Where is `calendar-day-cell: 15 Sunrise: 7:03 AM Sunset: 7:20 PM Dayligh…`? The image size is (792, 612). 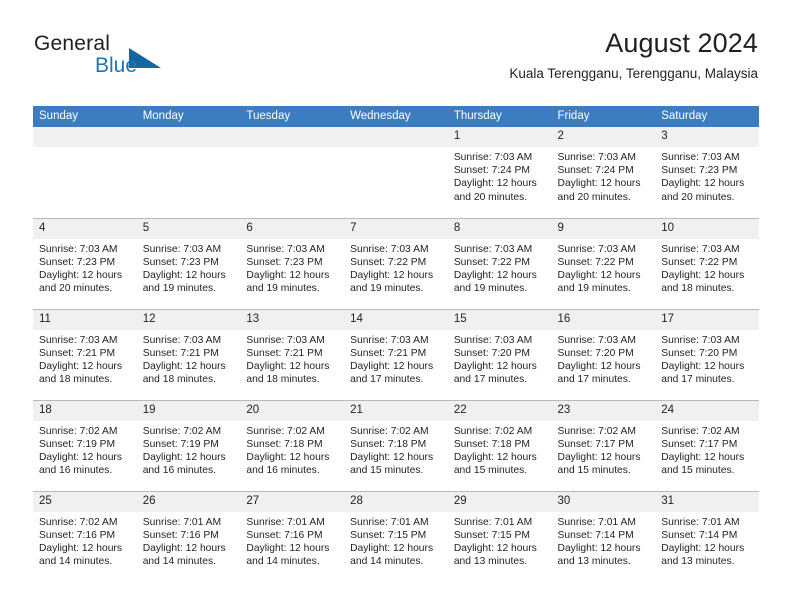
calendar-day-cell: 15 Sunrise: 7:03 AM Sunset: 7:20 PM Dayligh… is located at coordinates (499, 354).